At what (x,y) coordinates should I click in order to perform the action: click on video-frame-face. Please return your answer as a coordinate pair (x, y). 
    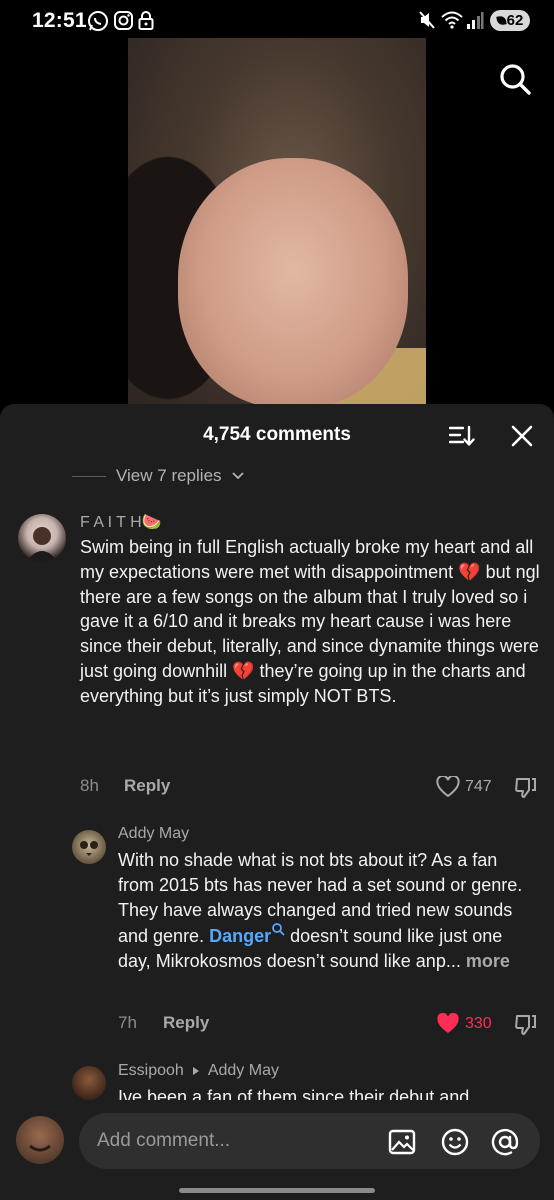
    Looking at the image, I should click on (293, 283).